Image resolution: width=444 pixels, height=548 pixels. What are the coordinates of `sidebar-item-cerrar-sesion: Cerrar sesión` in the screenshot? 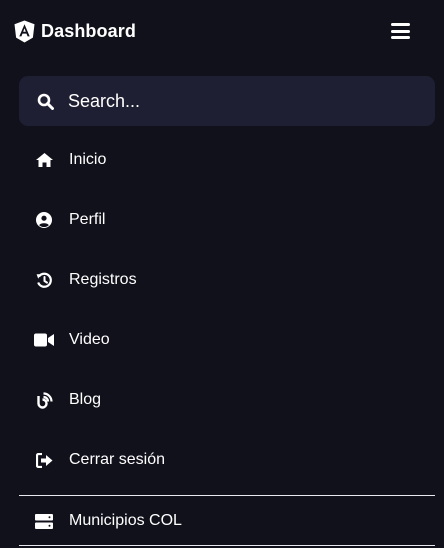 It's located at (222, 460).